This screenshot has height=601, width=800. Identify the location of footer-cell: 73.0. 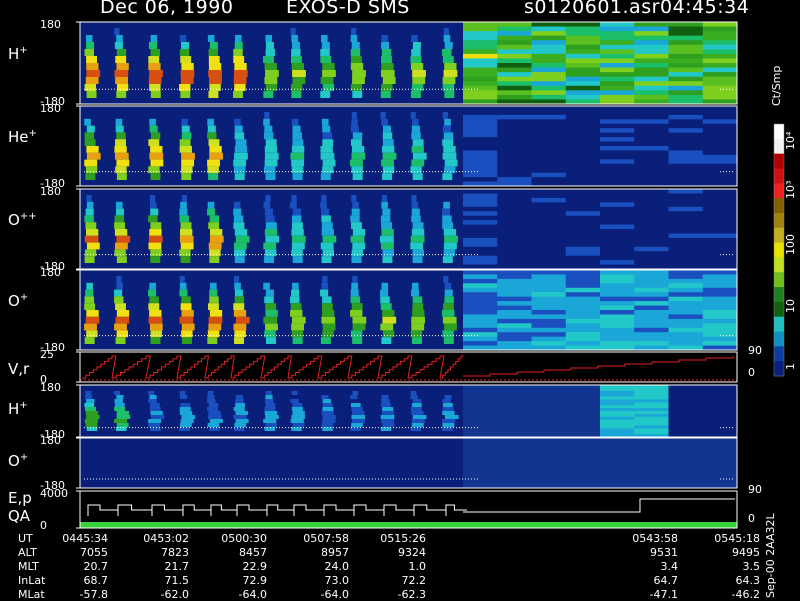
(337, 580).